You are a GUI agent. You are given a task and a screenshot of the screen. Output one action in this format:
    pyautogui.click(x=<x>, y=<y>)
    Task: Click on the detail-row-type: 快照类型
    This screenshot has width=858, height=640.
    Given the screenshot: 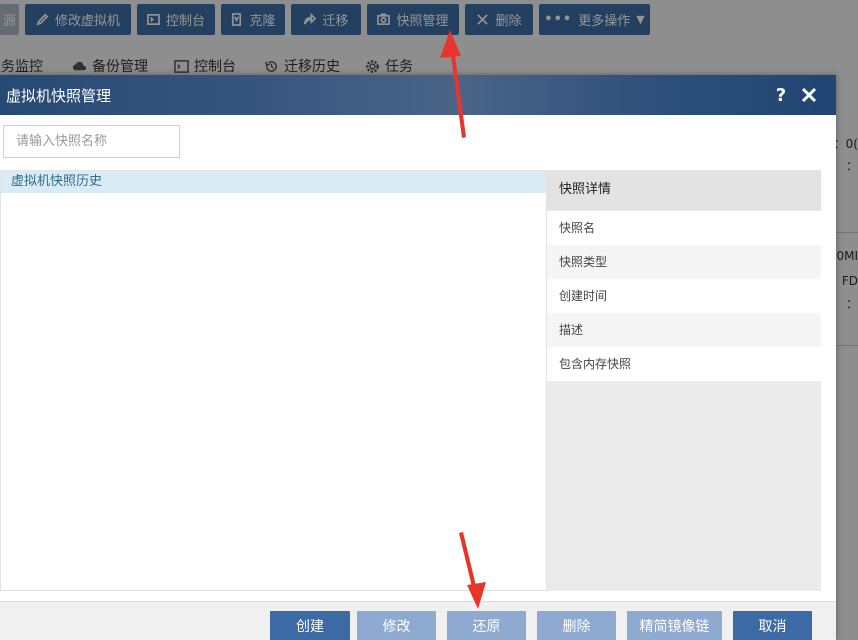 What is the action you would take?
    pyautogui.click(x=684, y=262)
    